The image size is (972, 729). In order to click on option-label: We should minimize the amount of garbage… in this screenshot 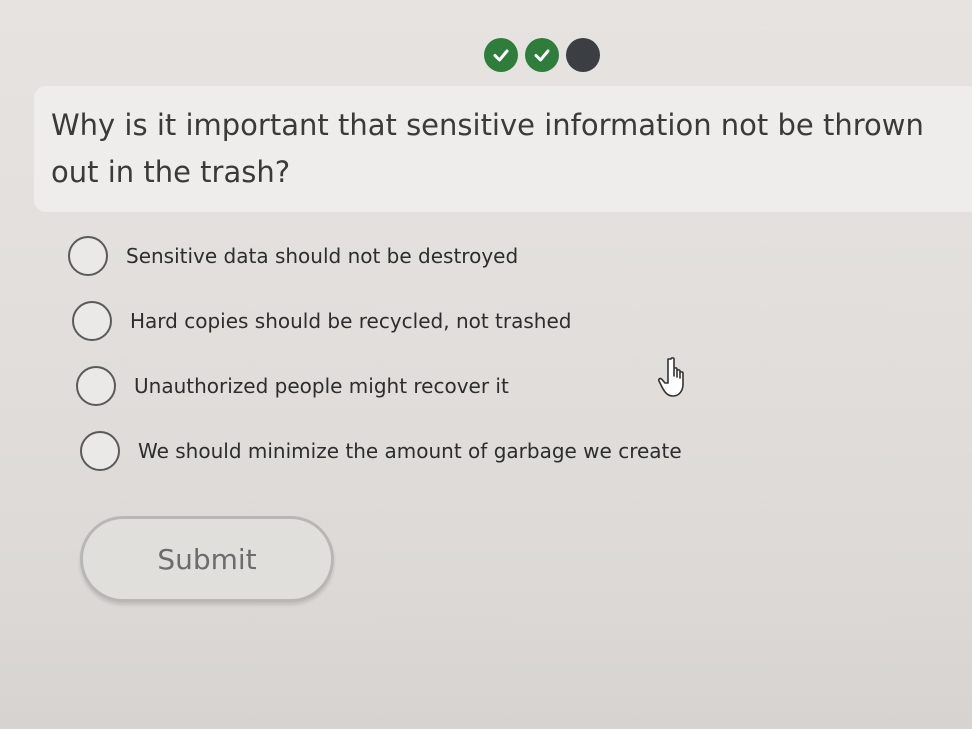, I will do `click(410, 451)`.